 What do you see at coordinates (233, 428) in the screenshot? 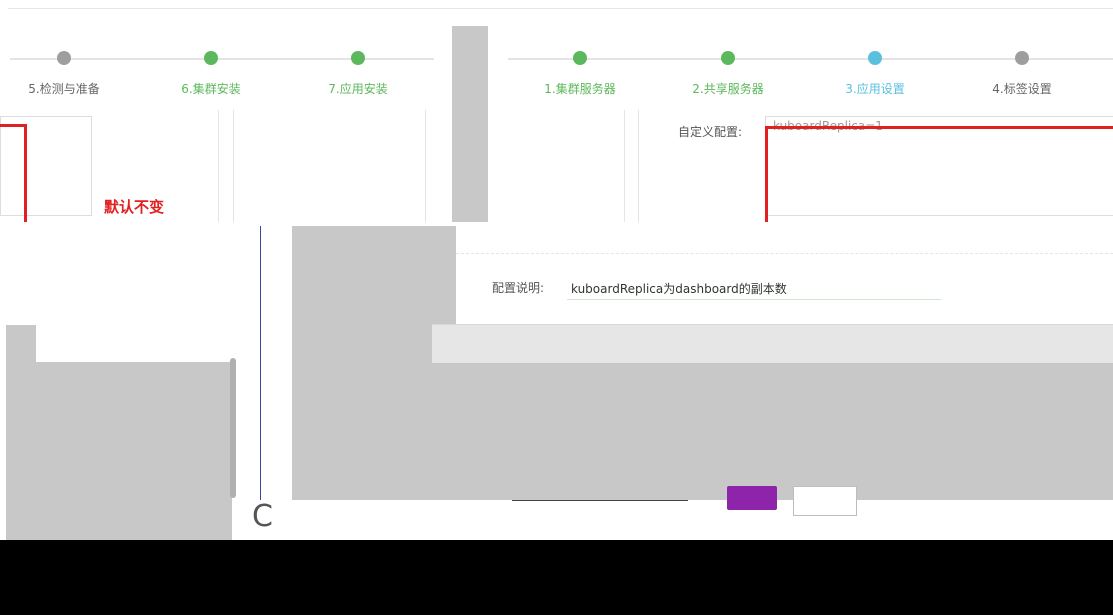
I see `scroll-handle` at bounding box center [233, 428].